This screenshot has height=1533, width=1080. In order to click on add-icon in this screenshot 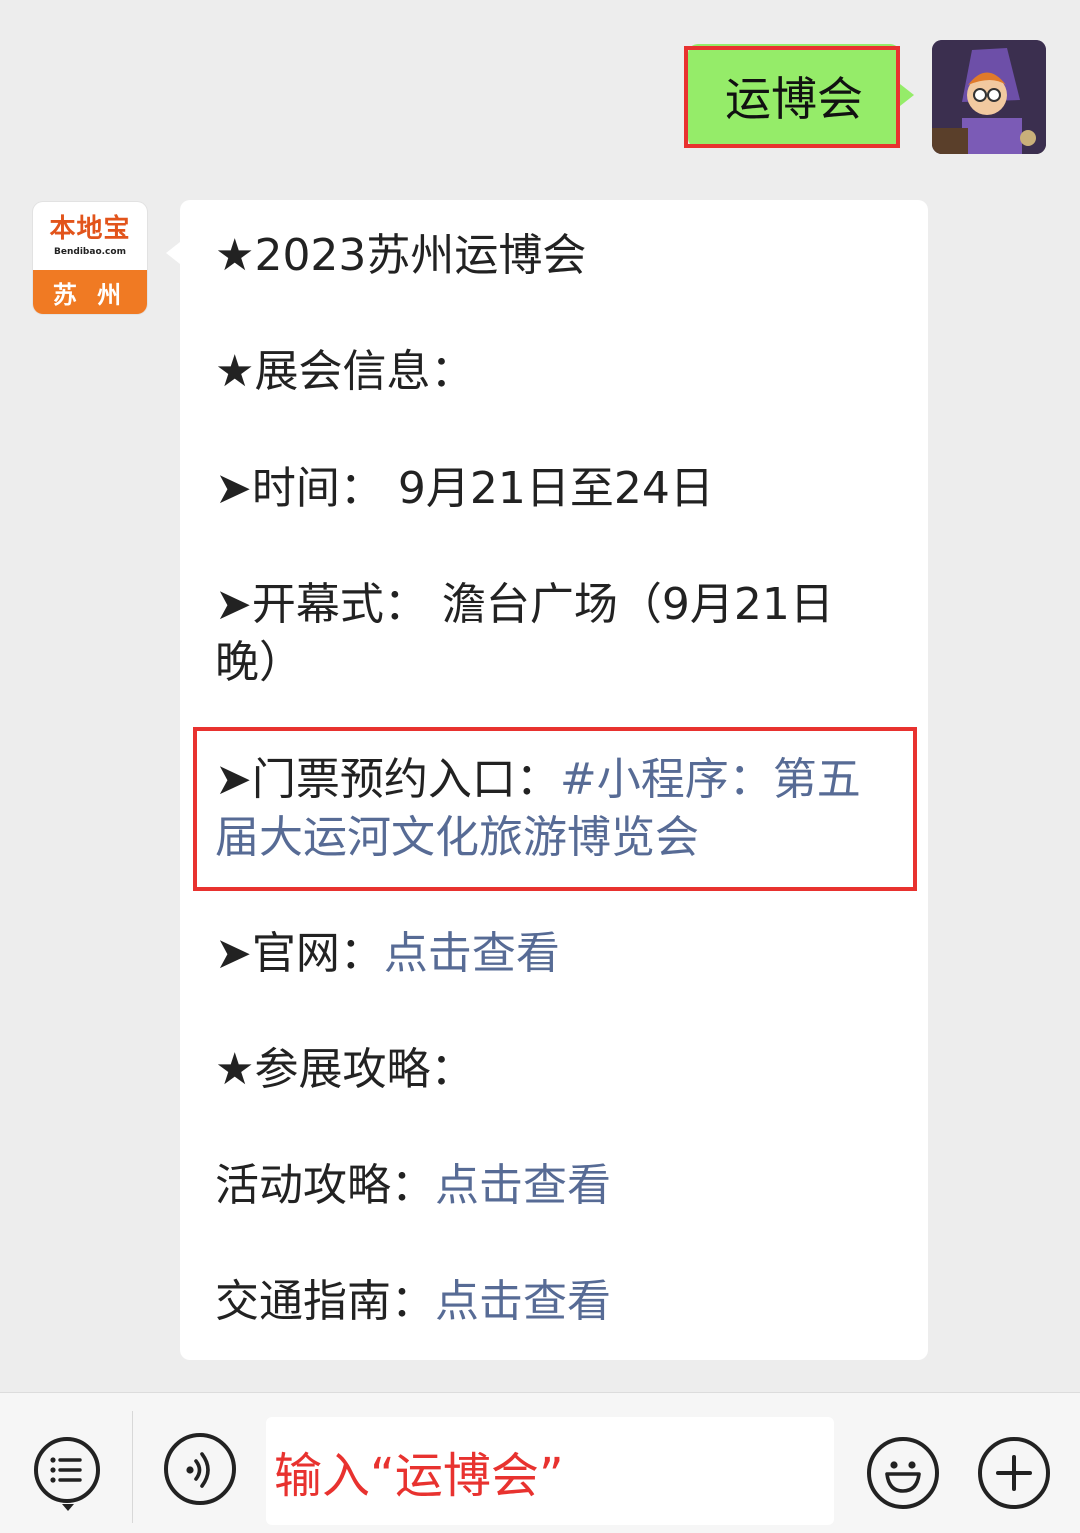, I will do `click(1014, 1473)`.